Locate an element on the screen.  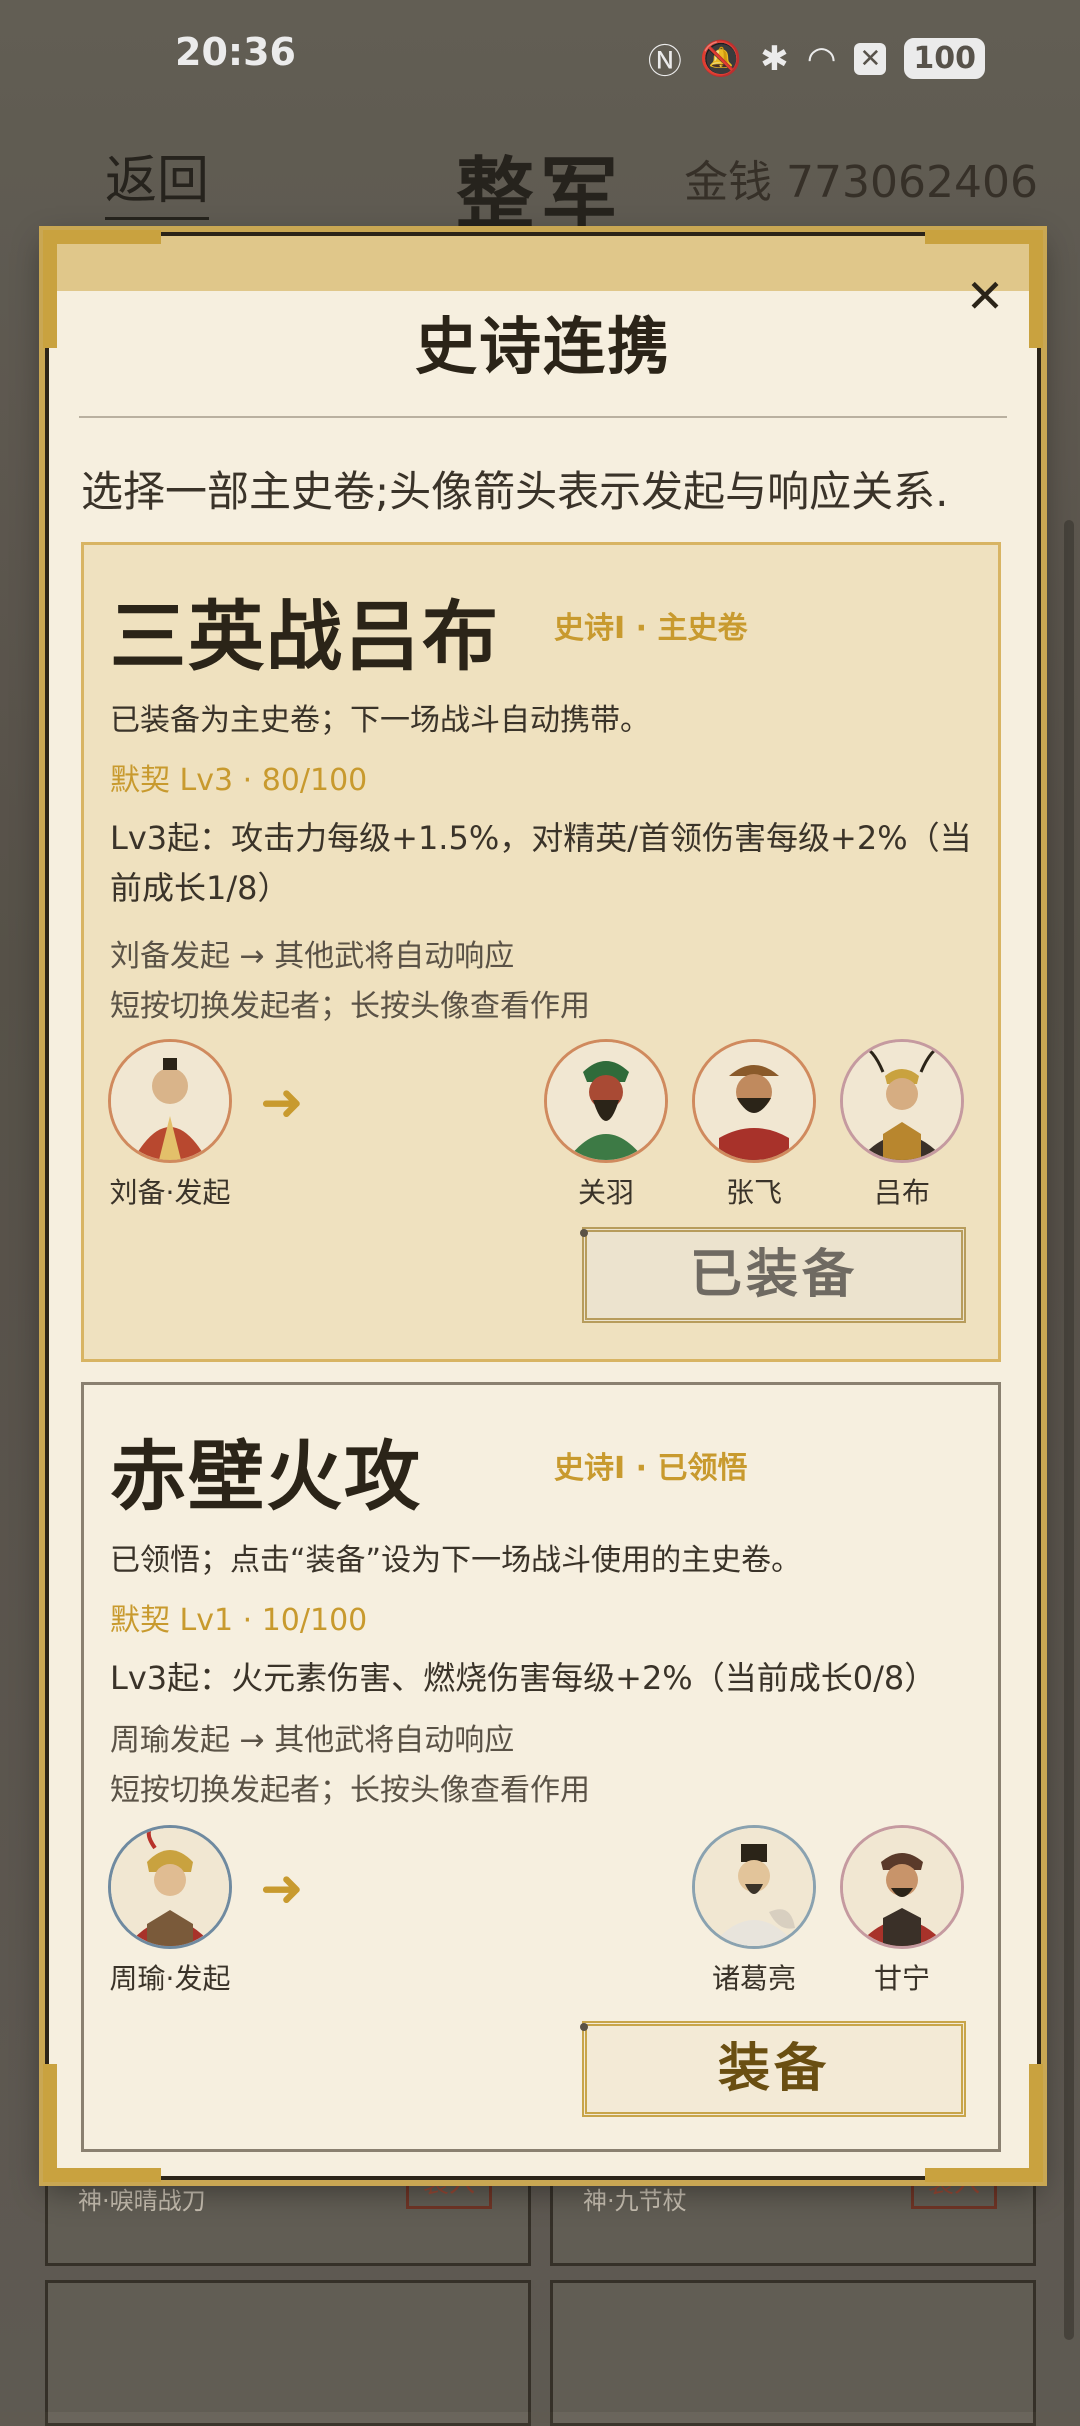
avatar-label: 张飞 is located at coordinates (753, 1192).